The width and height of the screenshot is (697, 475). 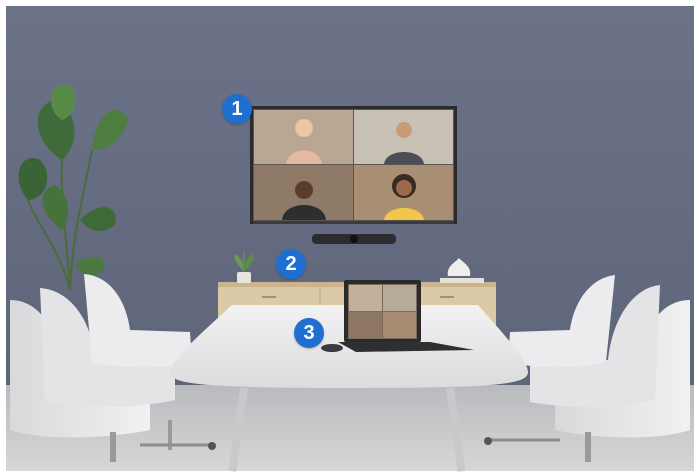 I want to click on video-bar, so click(x=354, y=239).